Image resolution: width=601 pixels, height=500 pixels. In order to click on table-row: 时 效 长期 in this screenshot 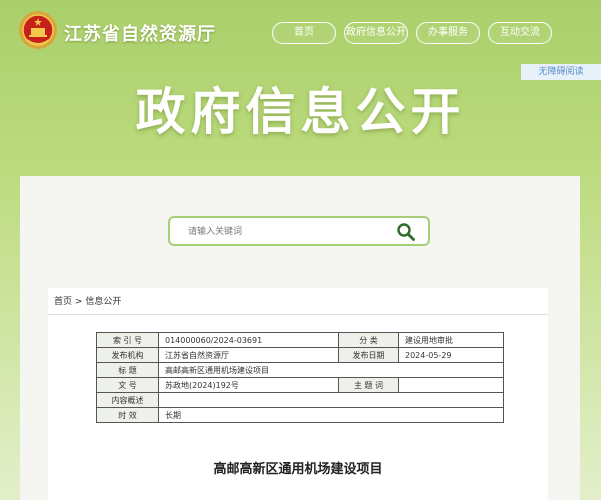, I will do `click(300, 415)`.